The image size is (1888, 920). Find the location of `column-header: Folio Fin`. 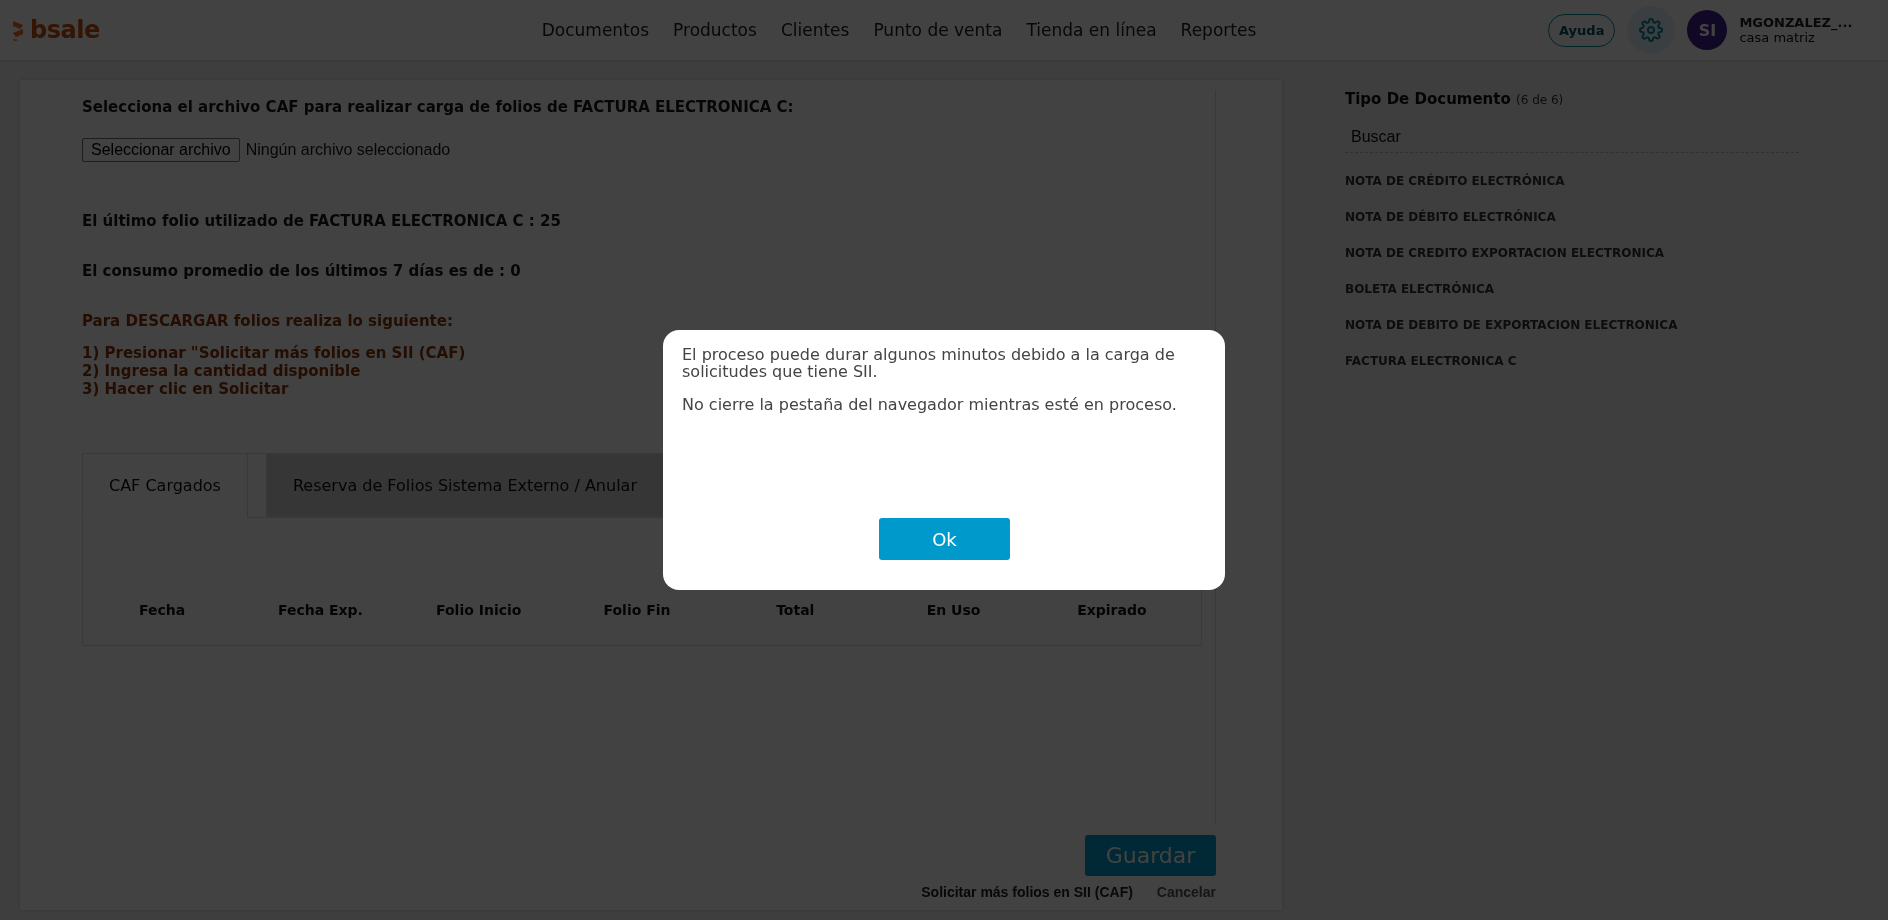

column-header: Folio Fin is located at coordinates (637, 610).